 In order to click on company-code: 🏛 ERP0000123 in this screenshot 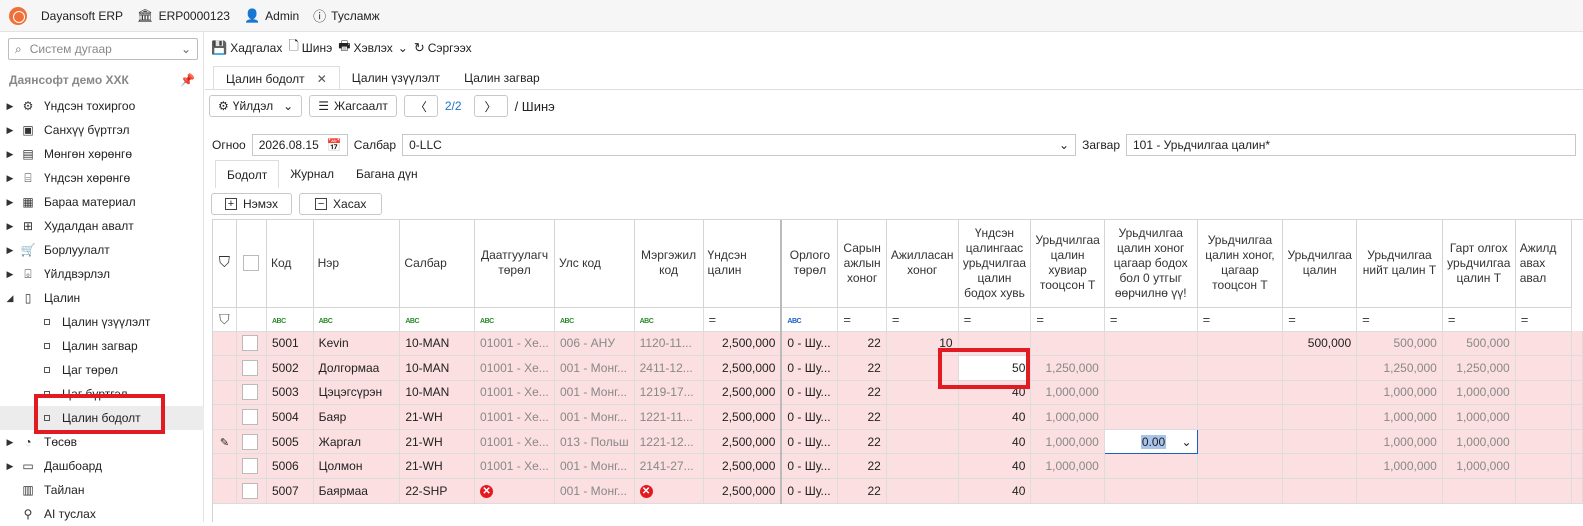, I will do `click(183, 16)`.